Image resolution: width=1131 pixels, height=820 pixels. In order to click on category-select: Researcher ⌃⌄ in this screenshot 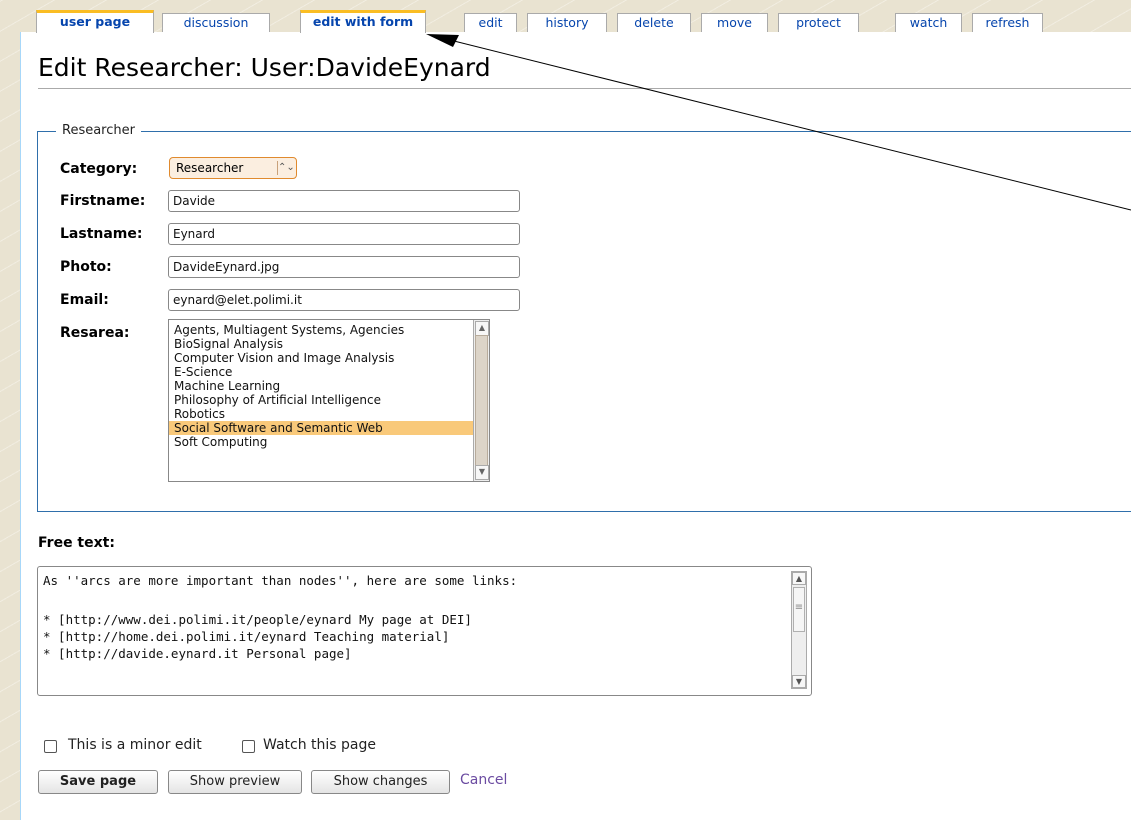, I will do `click(233, 168)`.